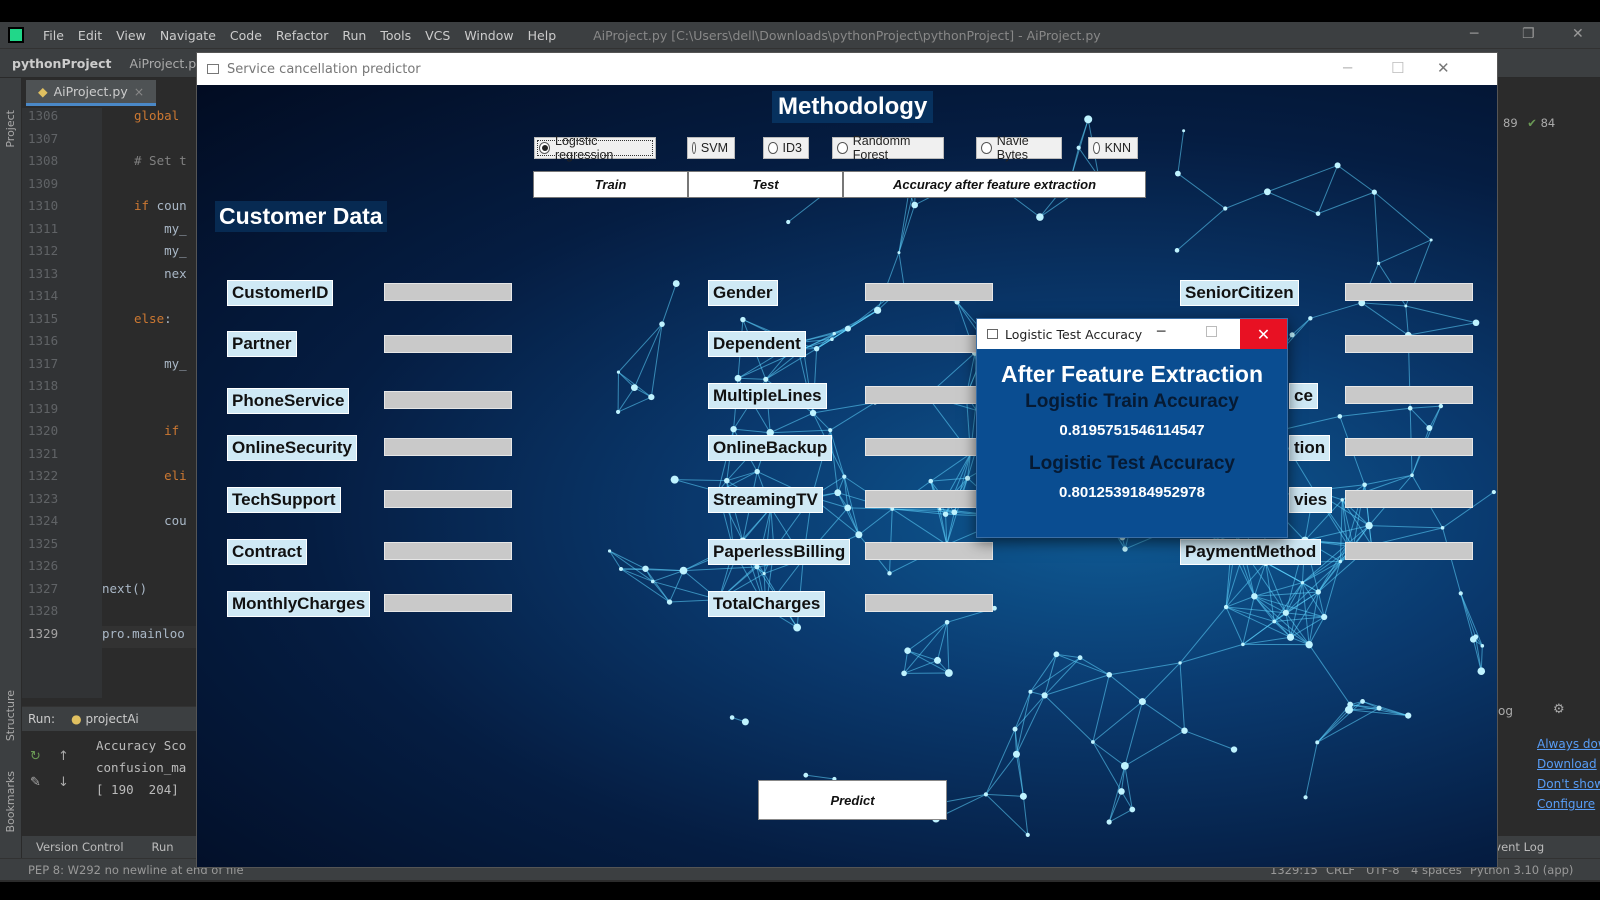 Image resolution: width=1600 pixels, height=900 pixels. I want to click on input-totalcharges, so click(929, 603).